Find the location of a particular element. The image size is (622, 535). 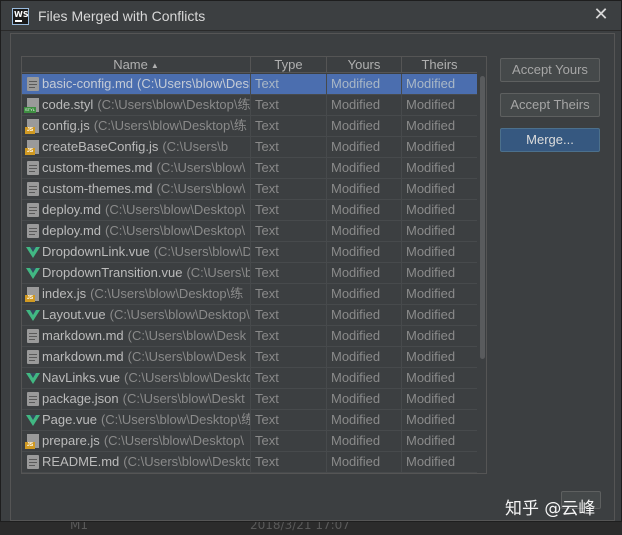

column-header-yours: Yours is located at coordinates (364, 65).